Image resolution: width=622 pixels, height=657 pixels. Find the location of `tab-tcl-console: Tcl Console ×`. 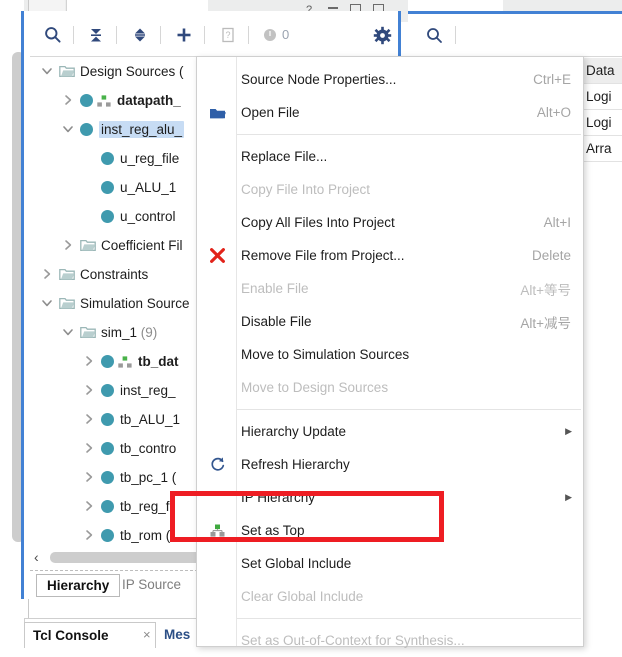

tab-tcl-console: Tcl Console × is located at coordinates (90, 635).